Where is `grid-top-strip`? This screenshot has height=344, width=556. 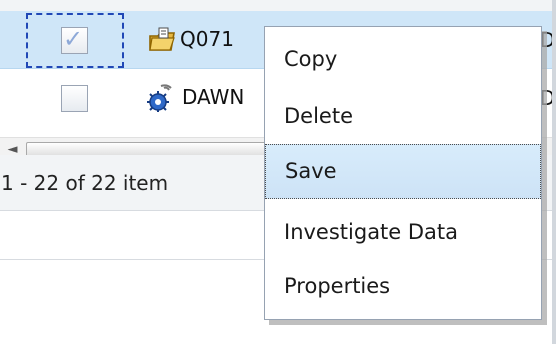 grid-top-strip is located at coordinates (278, 5).